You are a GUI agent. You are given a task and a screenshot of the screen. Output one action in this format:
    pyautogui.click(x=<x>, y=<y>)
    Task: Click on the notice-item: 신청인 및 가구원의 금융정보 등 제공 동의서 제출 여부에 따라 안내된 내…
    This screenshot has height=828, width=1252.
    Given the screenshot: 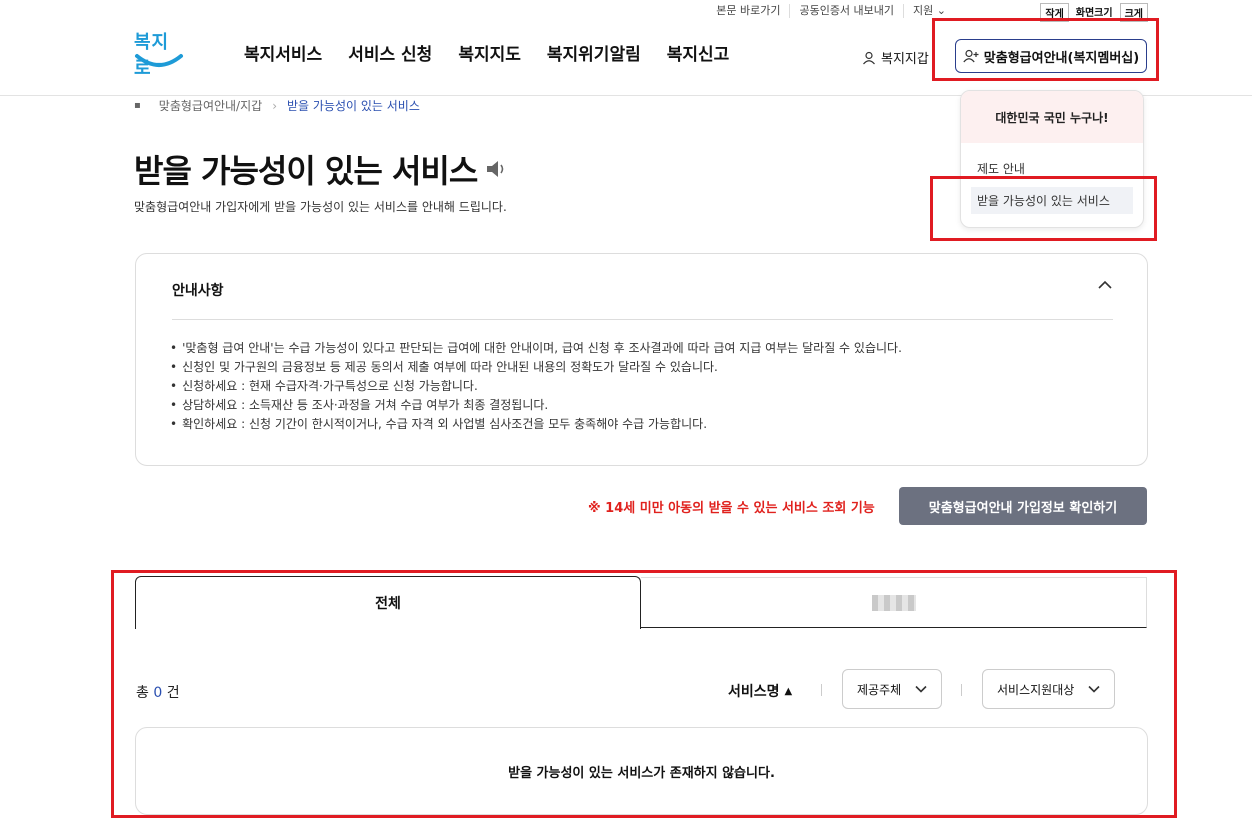 What is the action you would take?
    pyautogui.click(x=536, y=367)
    